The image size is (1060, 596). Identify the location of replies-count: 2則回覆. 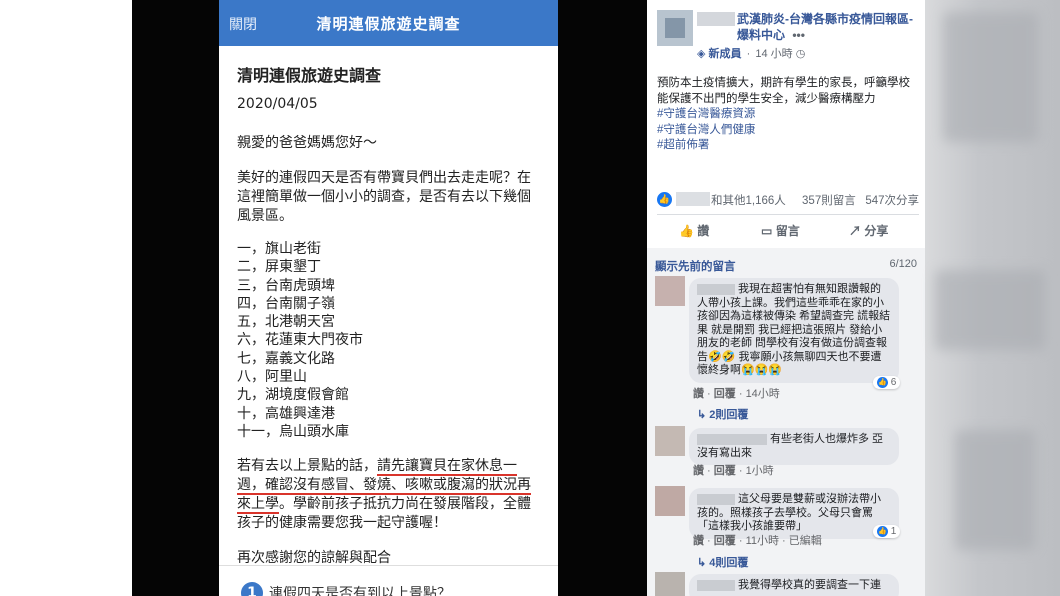
(729, 415).